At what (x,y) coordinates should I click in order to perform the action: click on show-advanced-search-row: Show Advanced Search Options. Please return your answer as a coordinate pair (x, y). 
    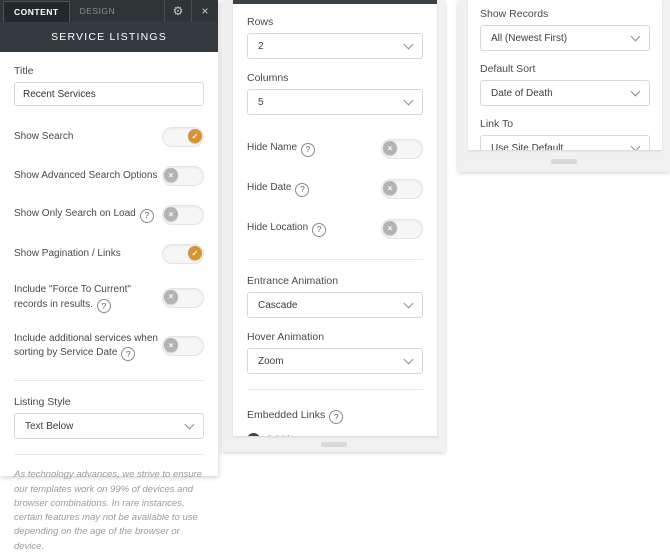
    Looking at the image, I should click on (109, 176).